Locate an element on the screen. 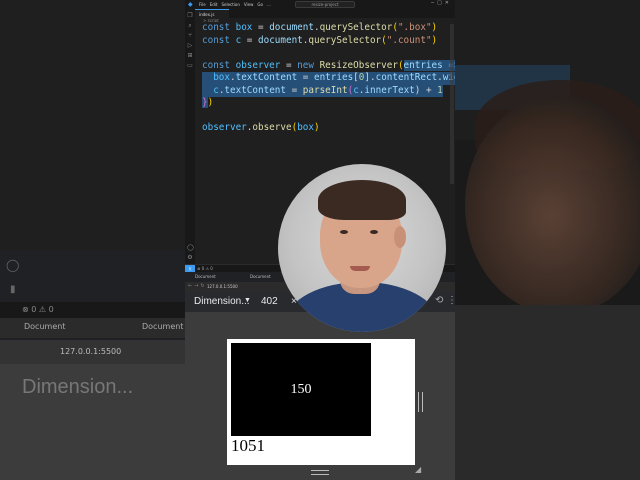 This screenshot has height=480, width=640. webcam-overlay is located at coordinates (362, 248).